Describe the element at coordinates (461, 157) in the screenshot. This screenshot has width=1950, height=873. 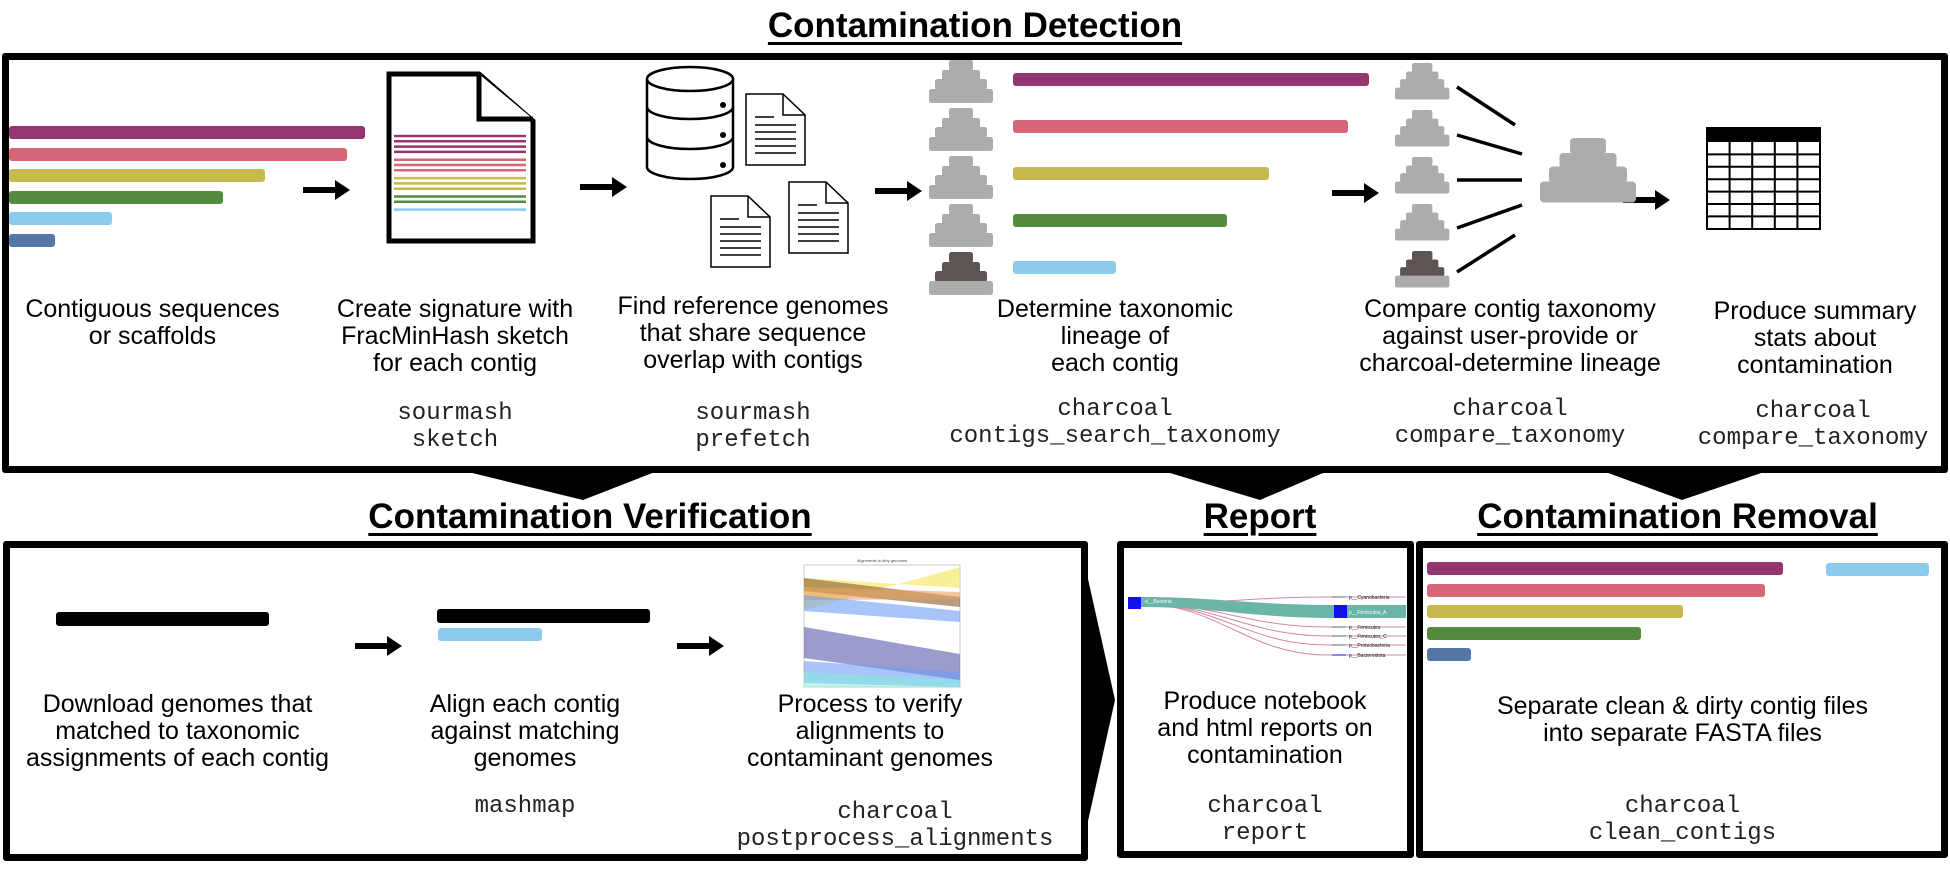
I see `signature-document-icon` at that location.